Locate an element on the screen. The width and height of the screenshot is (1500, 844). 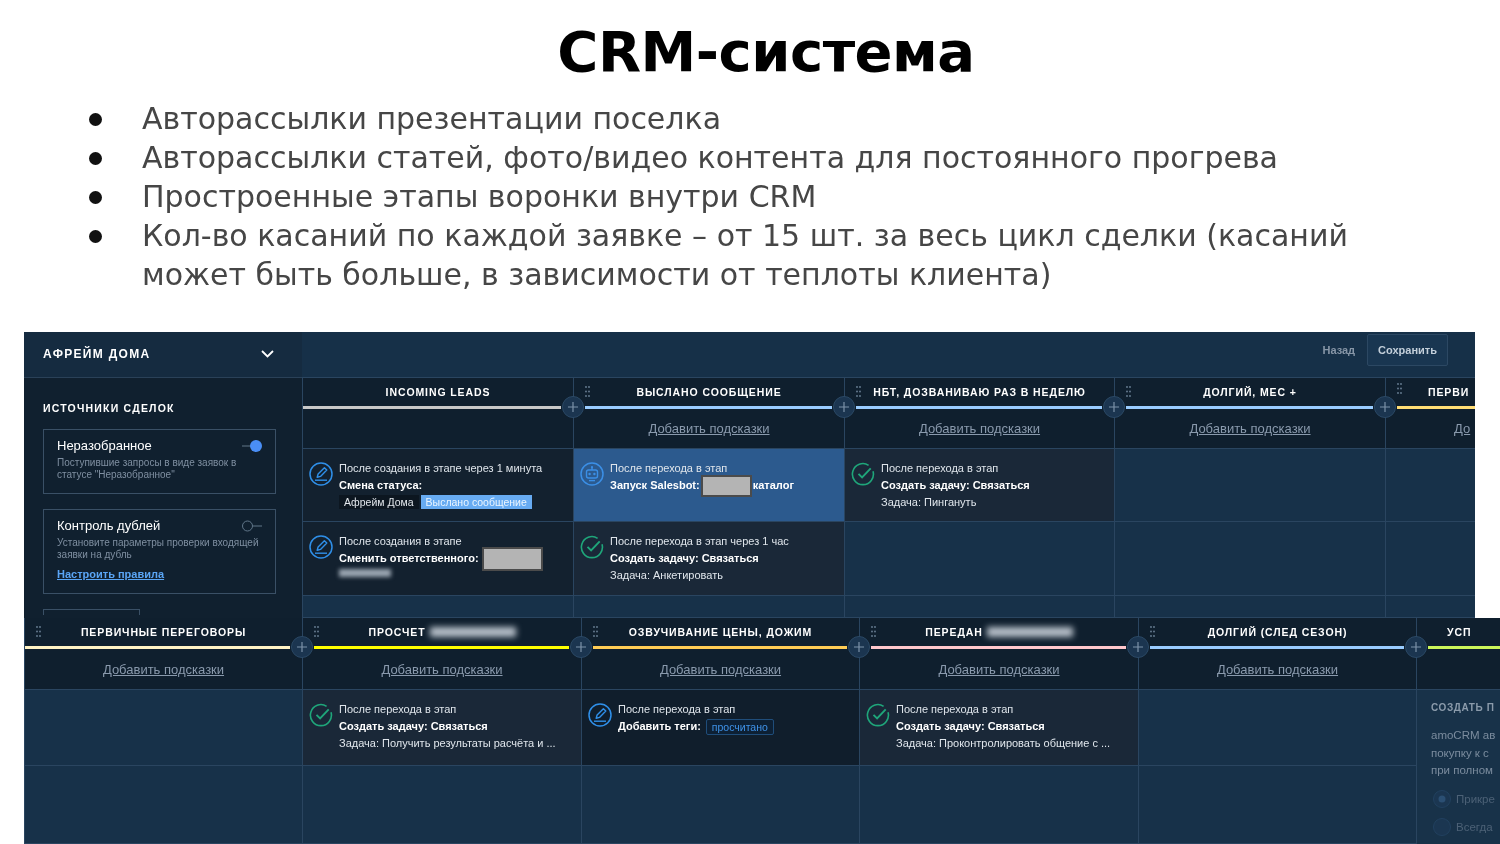
back-link: Назад is located at coordinates (1339, 350).